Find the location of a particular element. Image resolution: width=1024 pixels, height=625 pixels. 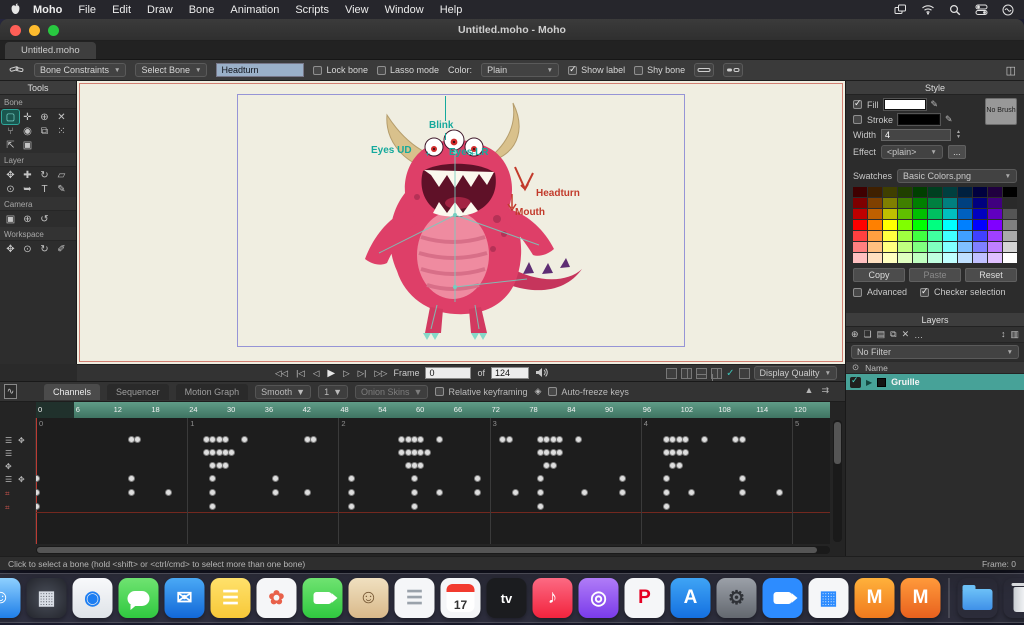

layer-row: ▶ Gruille is located at coordinates (935, 382).